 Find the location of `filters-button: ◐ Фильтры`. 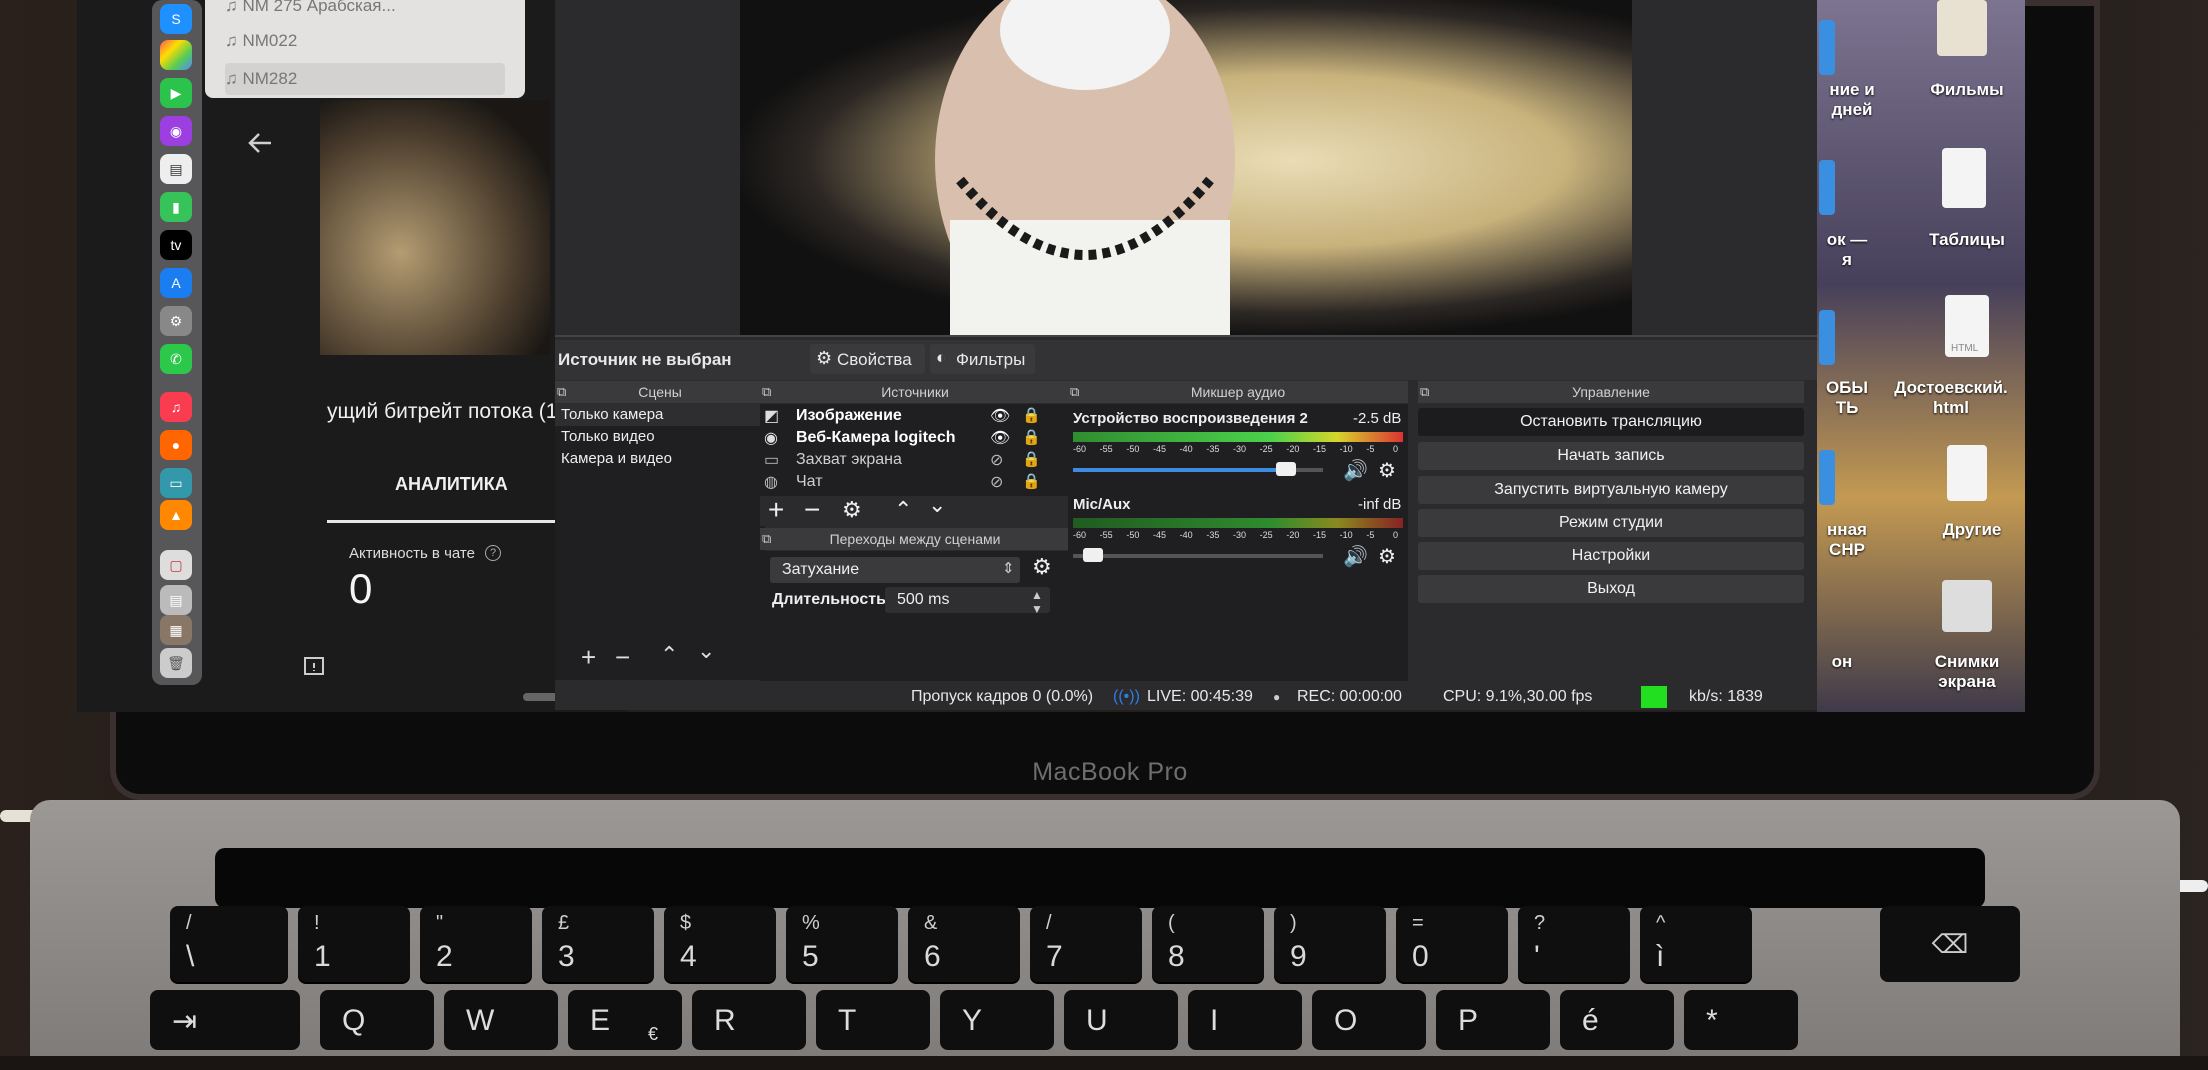

filters-button: ◐ Фильтры is located at coordinates (982, 359).